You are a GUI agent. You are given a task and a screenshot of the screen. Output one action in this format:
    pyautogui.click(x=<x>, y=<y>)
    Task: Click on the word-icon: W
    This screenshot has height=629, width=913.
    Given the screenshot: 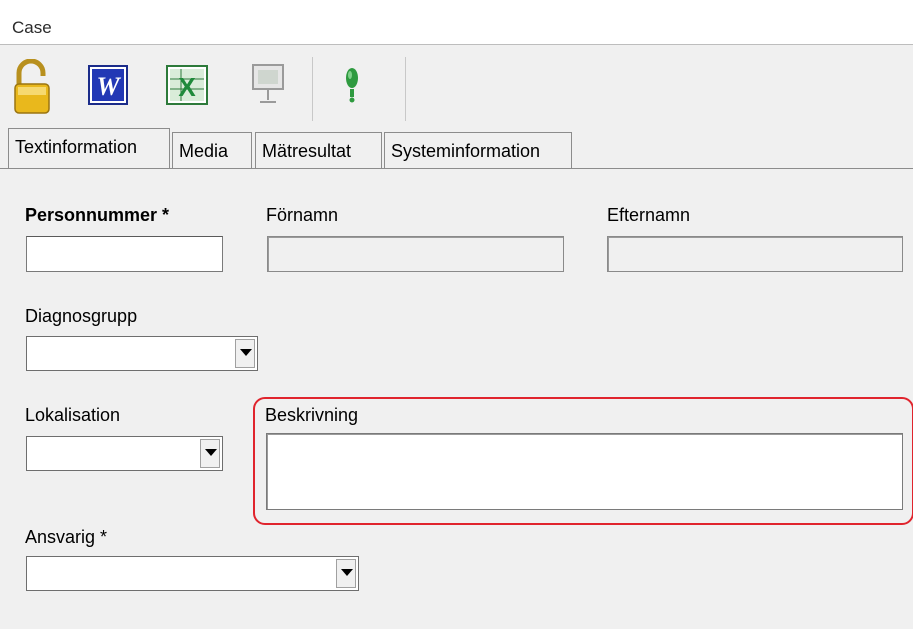 What is the action you would take?
    pyautogui.click(x=108, y=85)
    